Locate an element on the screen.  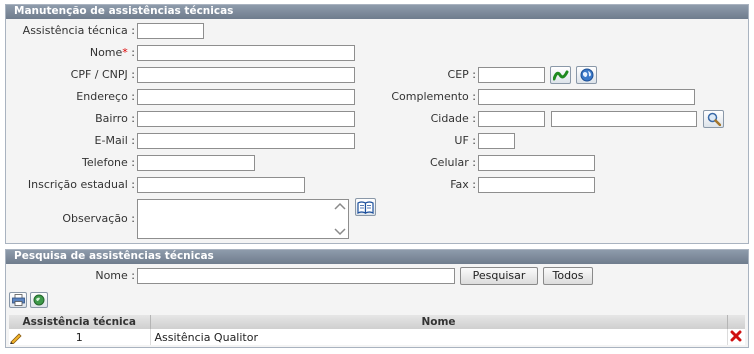
bairro-input is located at coordinates (246, 119).